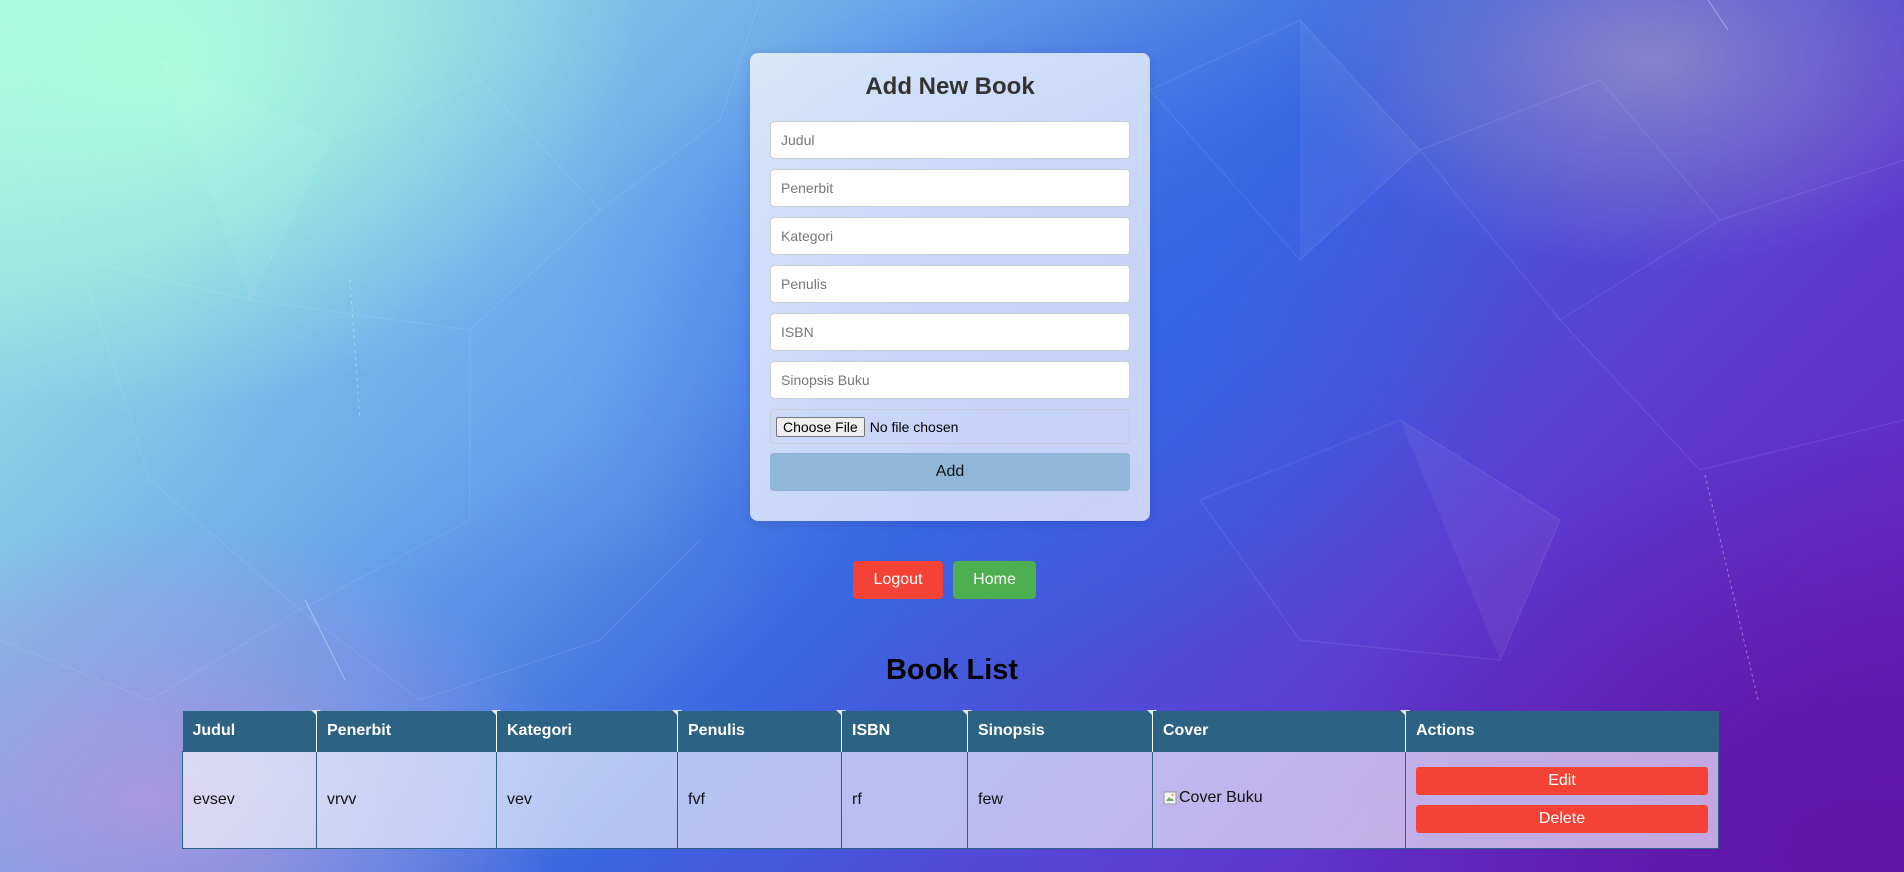 This screenshot has width=1904, height=872. I want to click on cell-judul: evsev, so click(249, 799).